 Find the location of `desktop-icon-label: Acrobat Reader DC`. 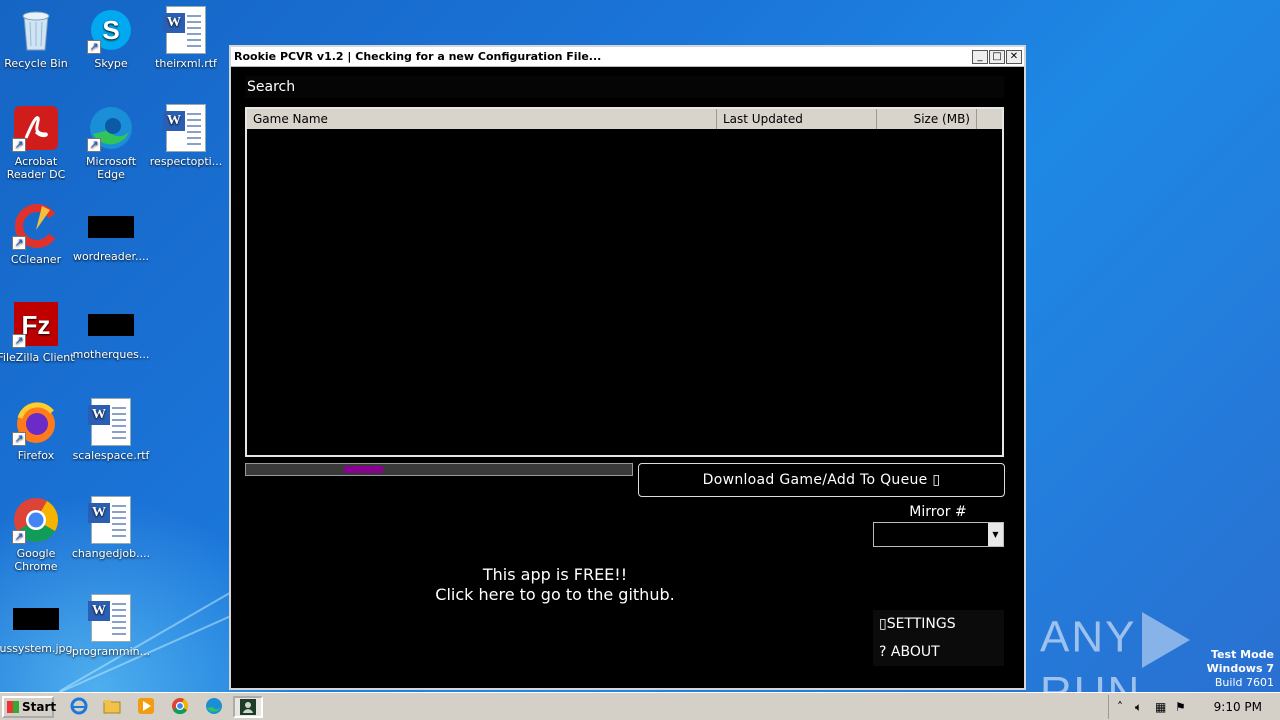

desktop-icon-label: Acrobat Reader DC is located at coordinates (36, 168).